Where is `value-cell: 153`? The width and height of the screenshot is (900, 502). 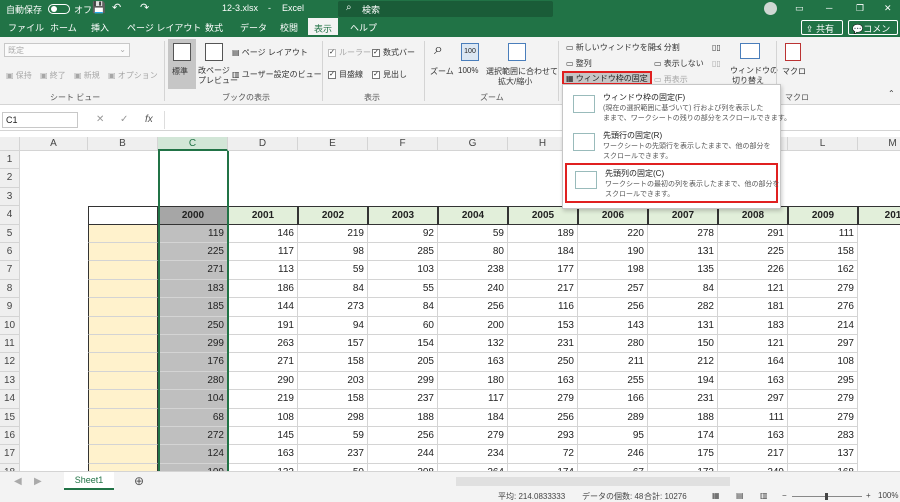 value-cell: 153 is located at coordinates (543, 325).